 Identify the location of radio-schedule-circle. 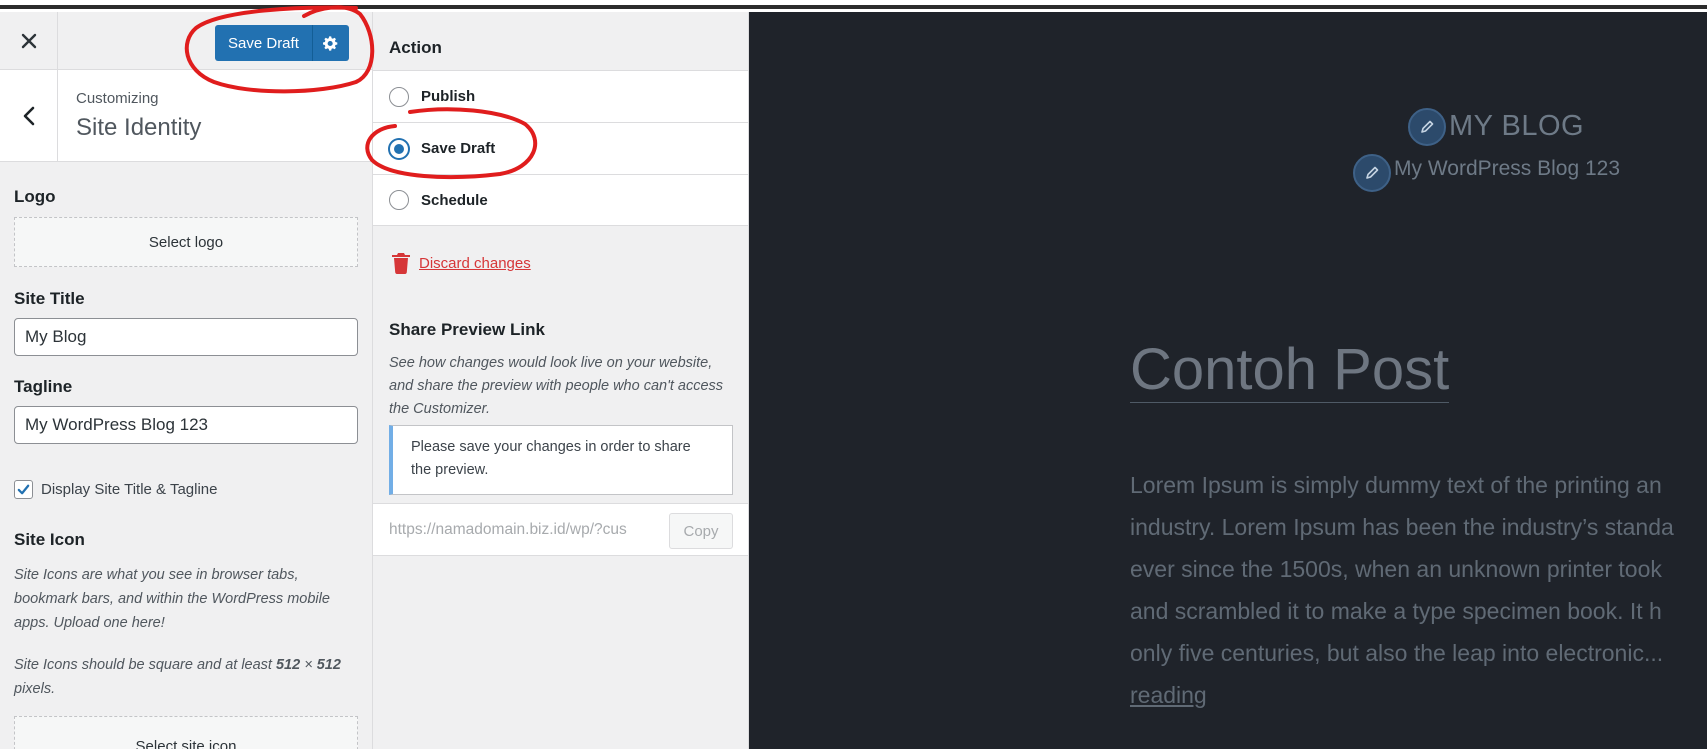
(399, 200).